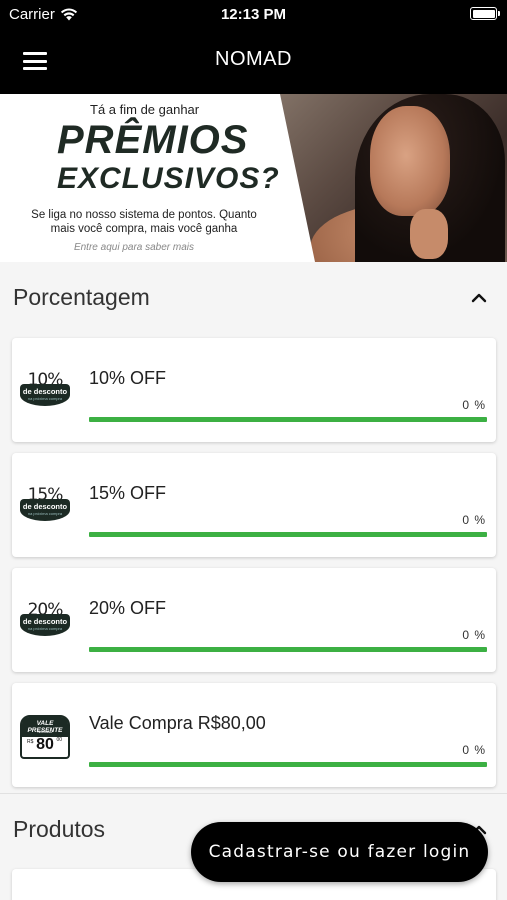 The width and height of the screenshot is (507, 900). Describe the element at coordinates (128, 608) in the screenshot. I see `reward-name: 20% OFF` at that location.